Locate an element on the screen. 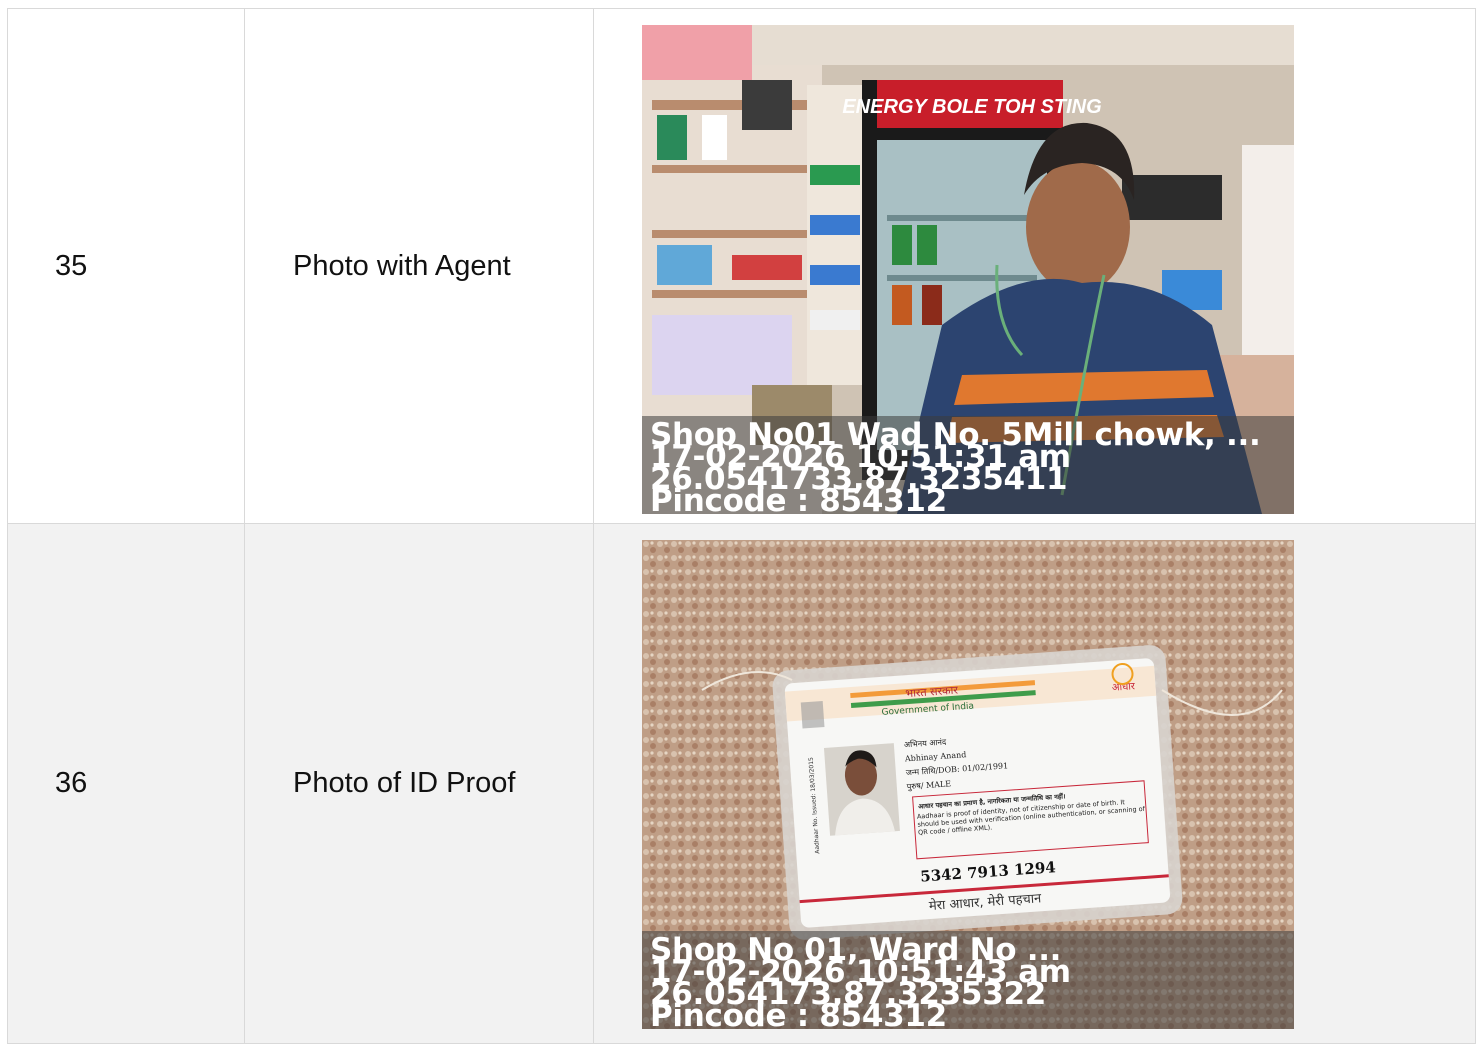 The height and width of the screenshot is (1044, 1482). row-number: 36 is located at coordinates (126, 783).